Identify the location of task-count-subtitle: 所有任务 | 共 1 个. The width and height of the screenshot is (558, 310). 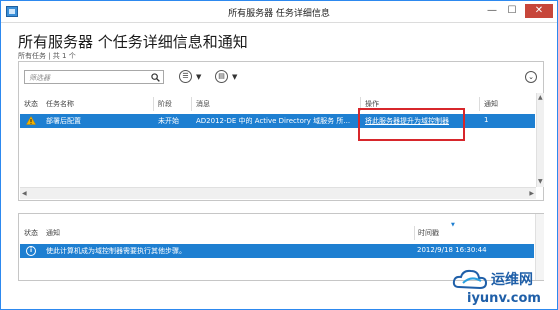
(47, 56).